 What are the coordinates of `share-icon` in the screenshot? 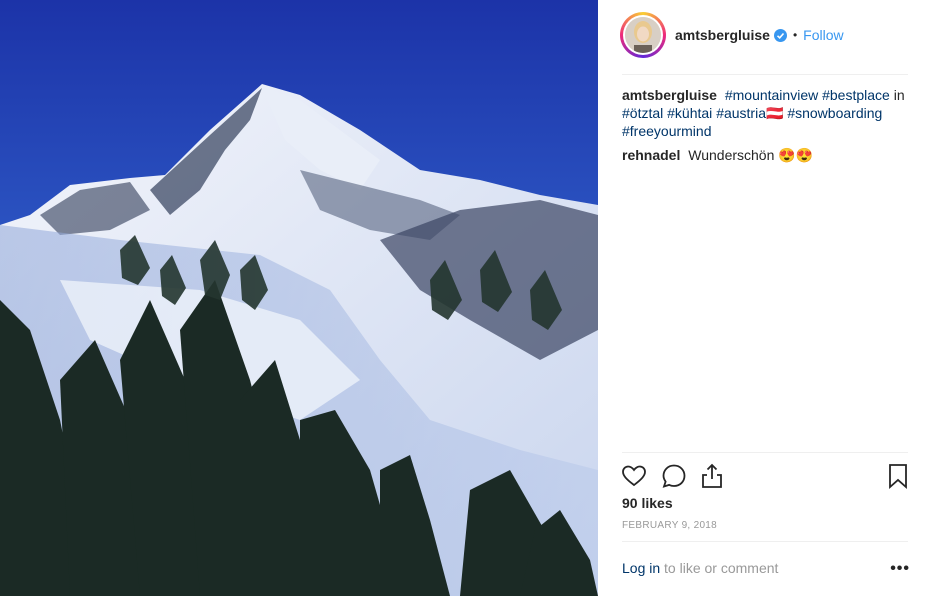 It's located at (712, 476).